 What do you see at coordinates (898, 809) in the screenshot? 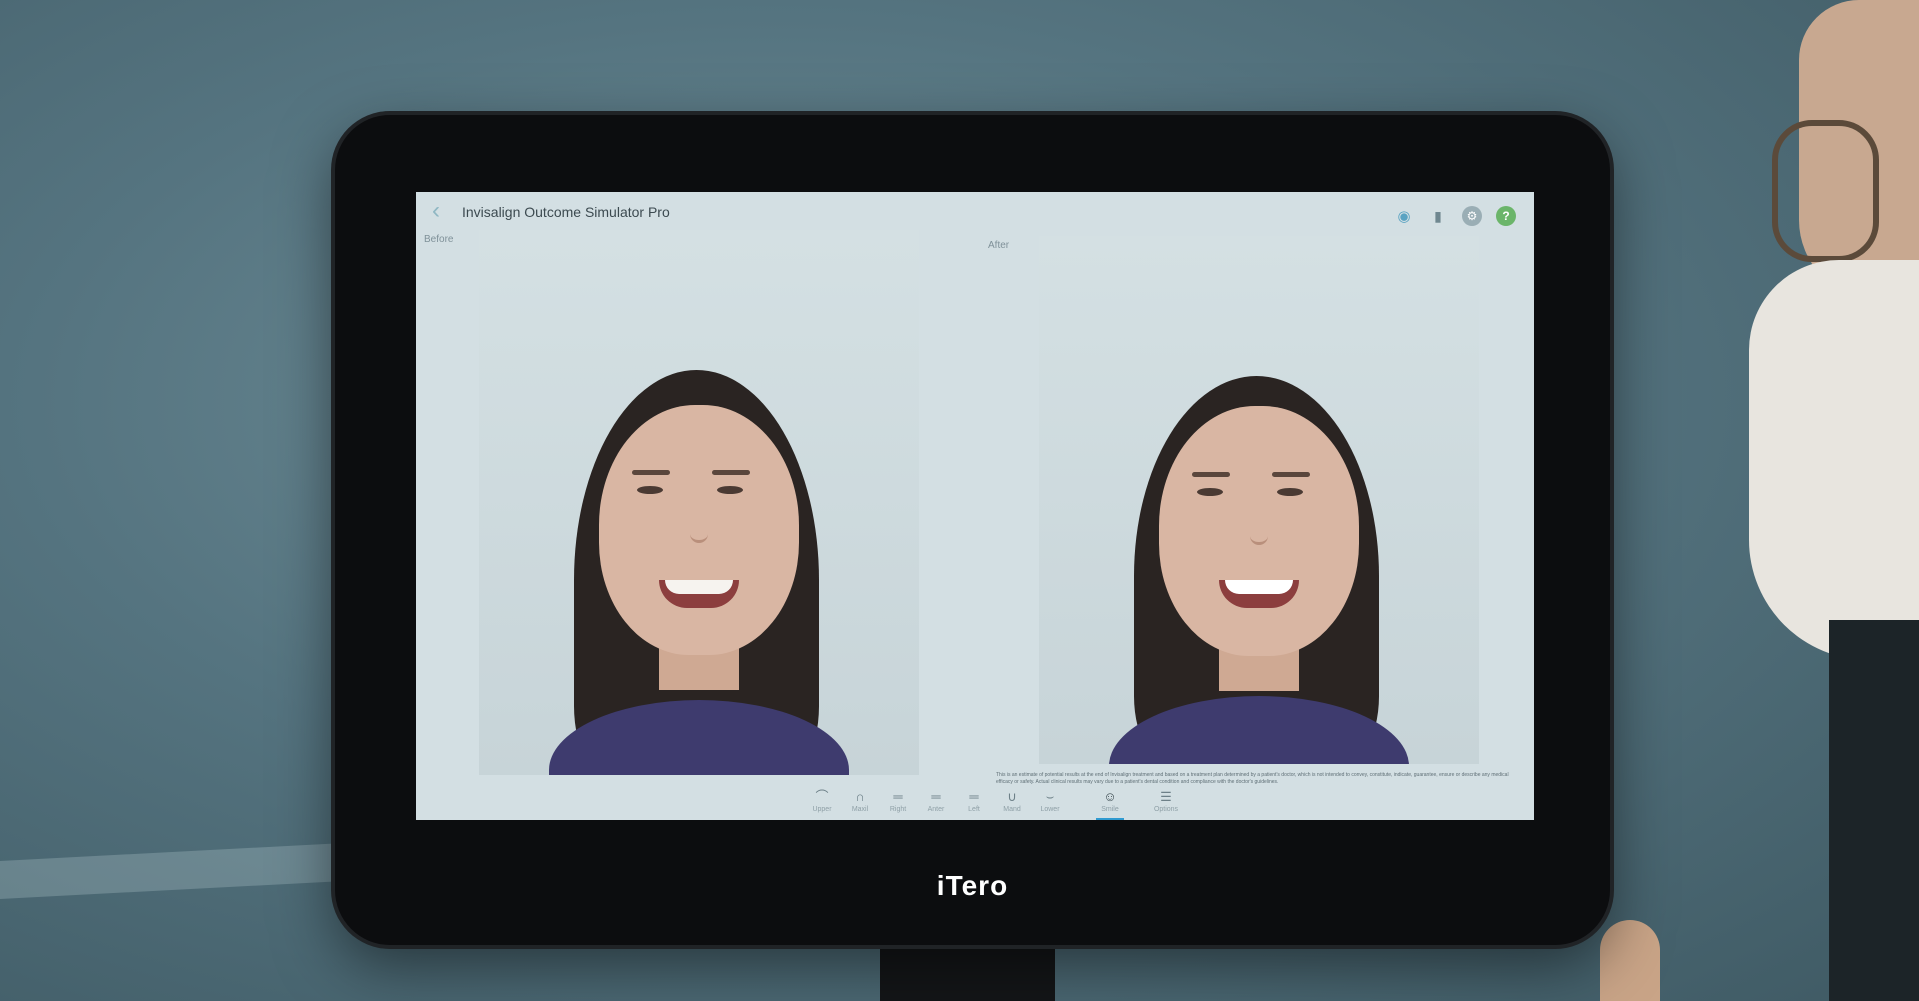
I see `tool-right-label: Right` at bounding box center [898, 809].